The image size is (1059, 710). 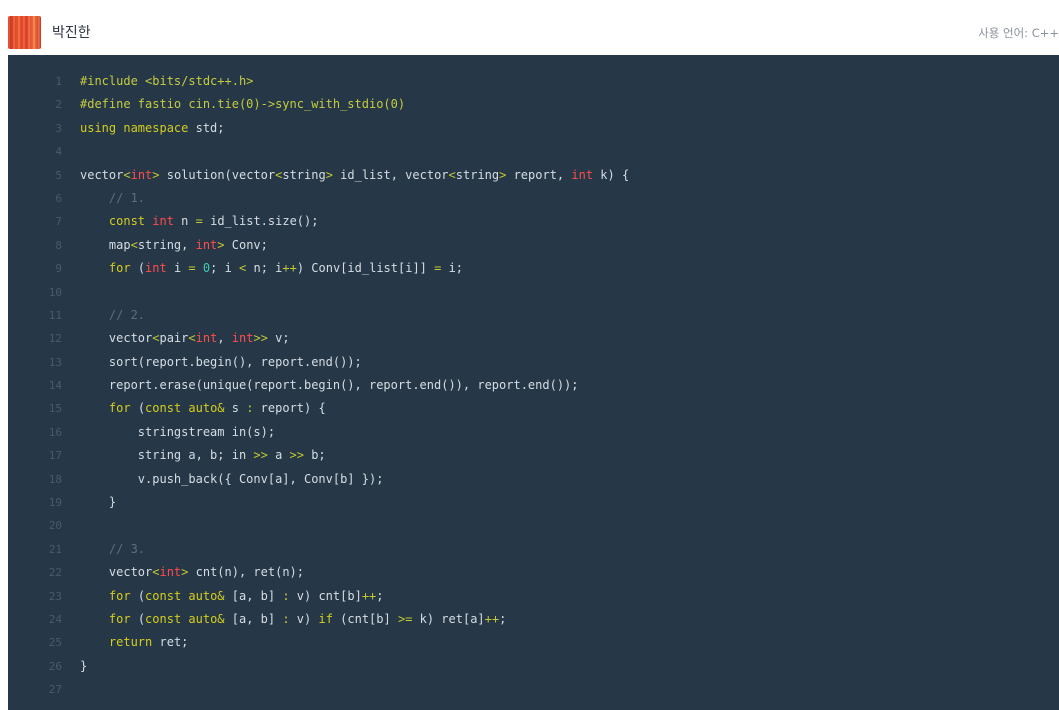 What do you see at coordinates (225, 268) in the screenshot?
I see `code-token: ; i` at bounding box center [225, 268].